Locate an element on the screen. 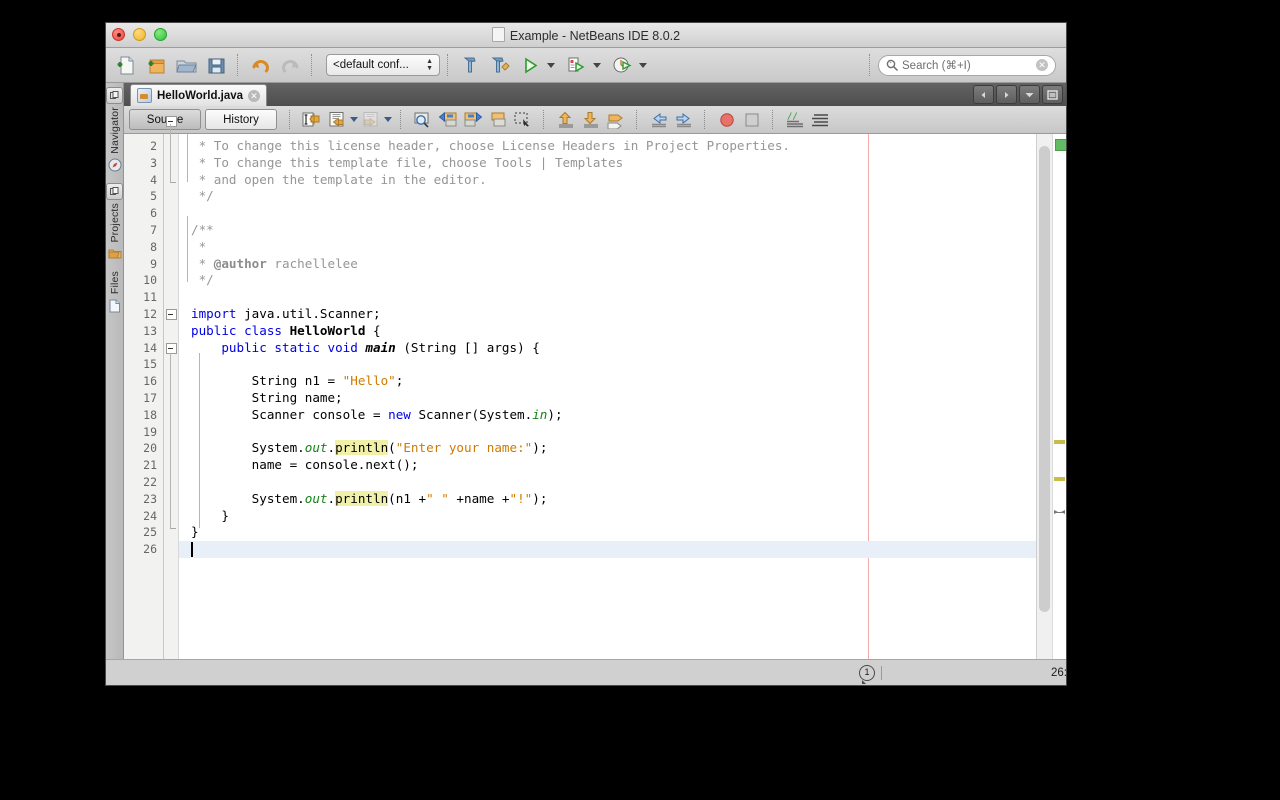  forward-navigation-dropdown-icon is located at coordinates (388, 119).